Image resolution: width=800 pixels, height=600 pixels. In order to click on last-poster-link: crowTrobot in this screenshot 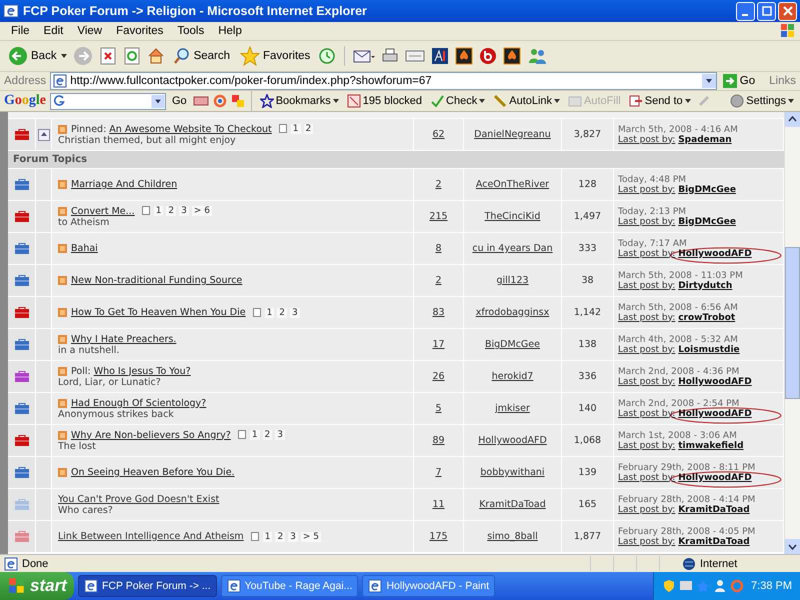, I will do `click(707, 317)`.